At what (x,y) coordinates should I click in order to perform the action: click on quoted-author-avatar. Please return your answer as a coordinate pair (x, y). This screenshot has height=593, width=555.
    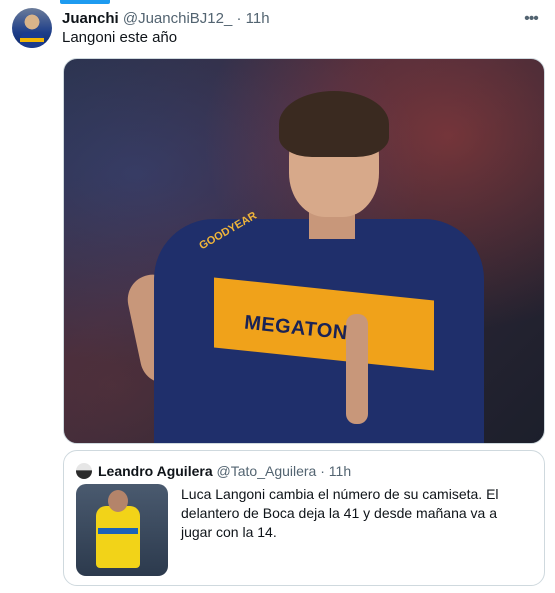
    Looking at the image, I should click on (84, 471).